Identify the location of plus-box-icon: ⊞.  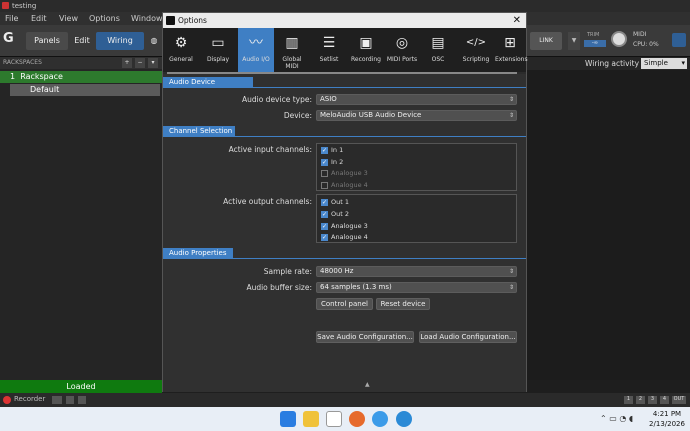
(510, 43).